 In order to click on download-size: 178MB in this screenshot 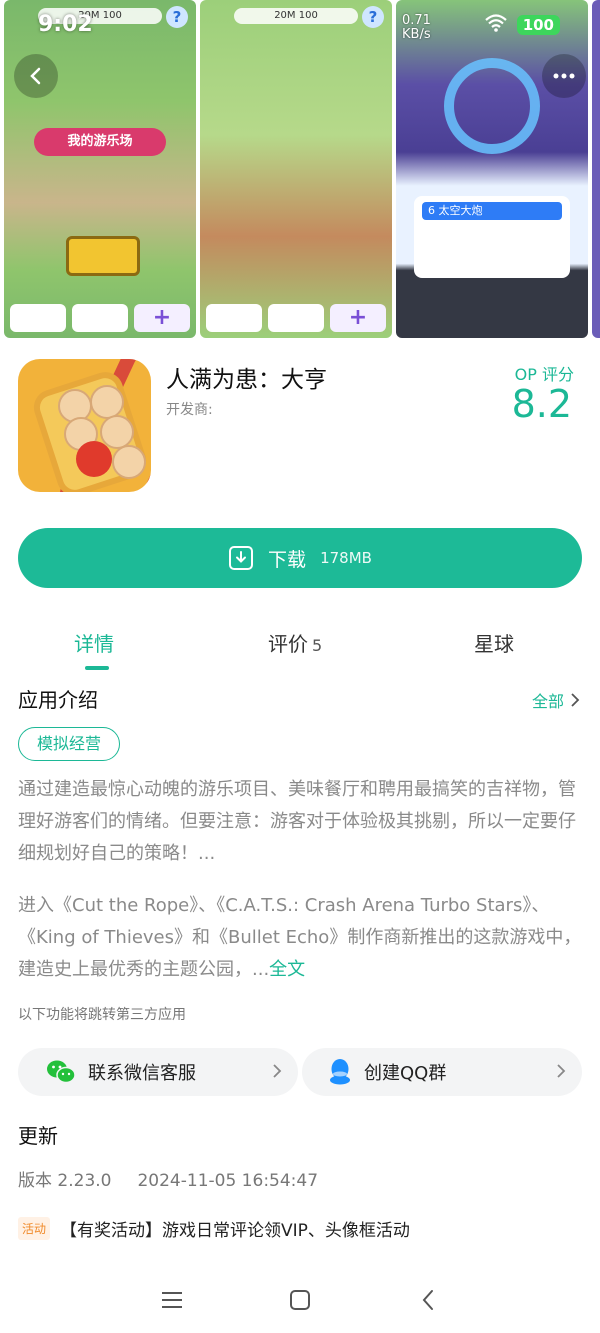, I will do `click(346, 558)`.